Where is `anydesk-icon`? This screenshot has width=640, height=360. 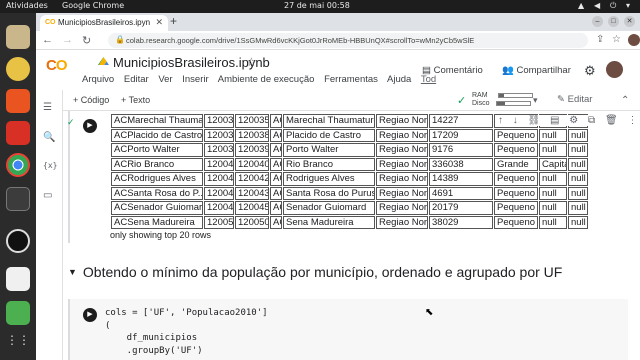
anydesk-icon is located at coordinates (18, 133).